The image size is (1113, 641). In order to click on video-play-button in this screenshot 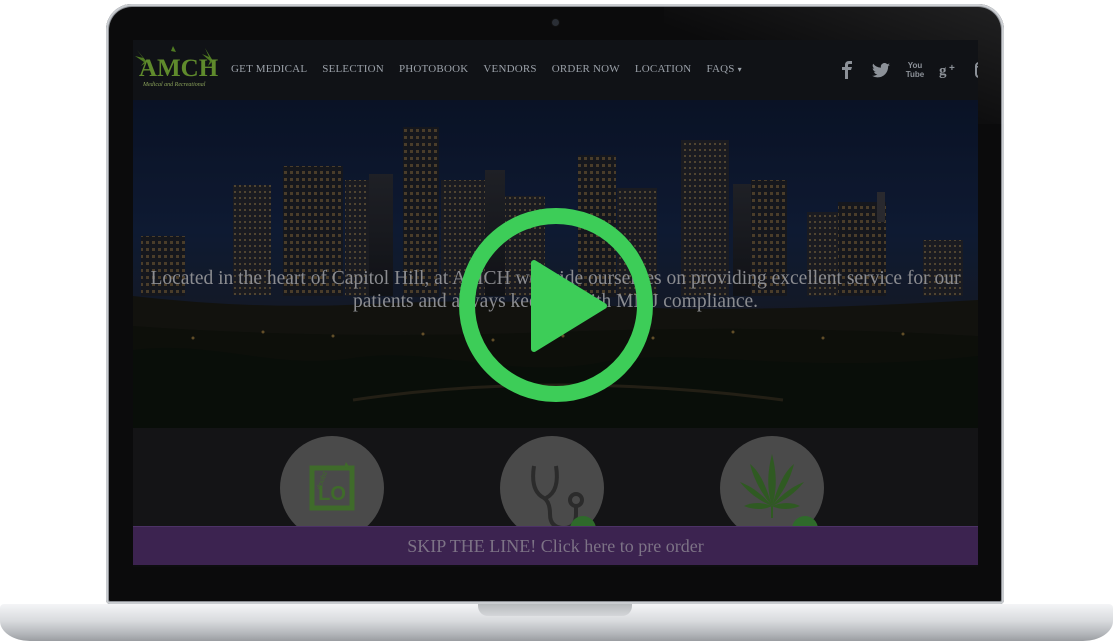, I will do `click(556, 305)`.